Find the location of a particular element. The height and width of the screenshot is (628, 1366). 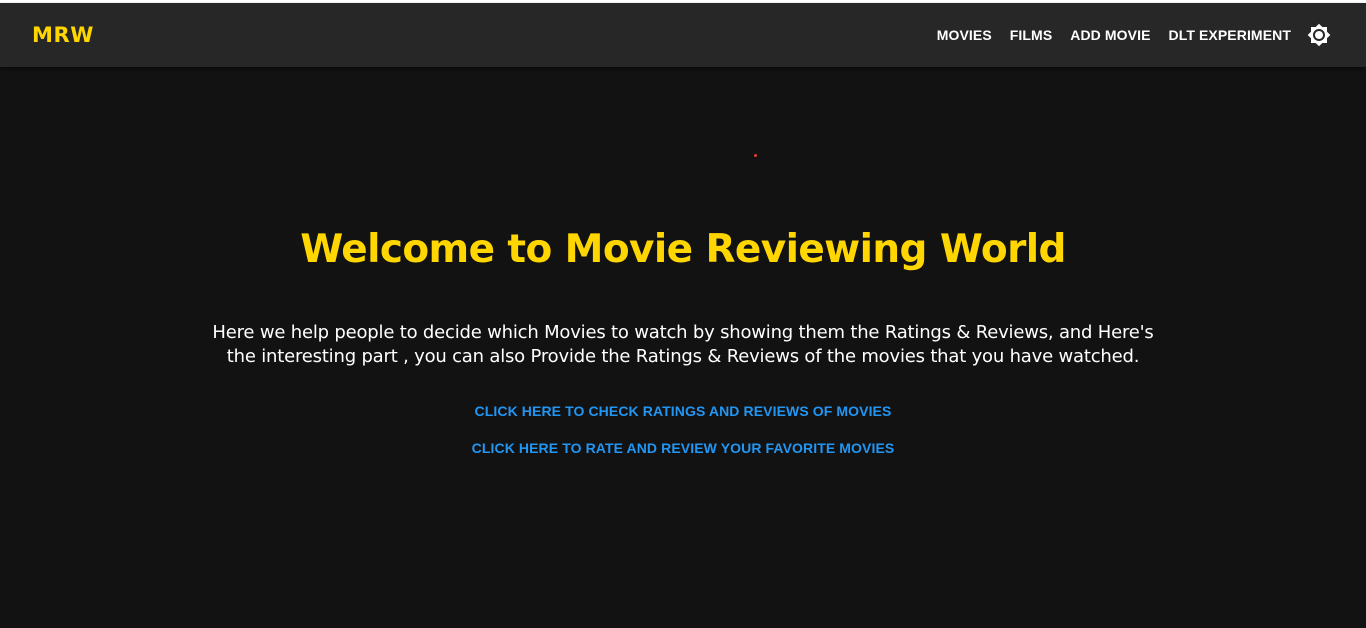

brand-logo: MRW is located at coordinates (63, 35).